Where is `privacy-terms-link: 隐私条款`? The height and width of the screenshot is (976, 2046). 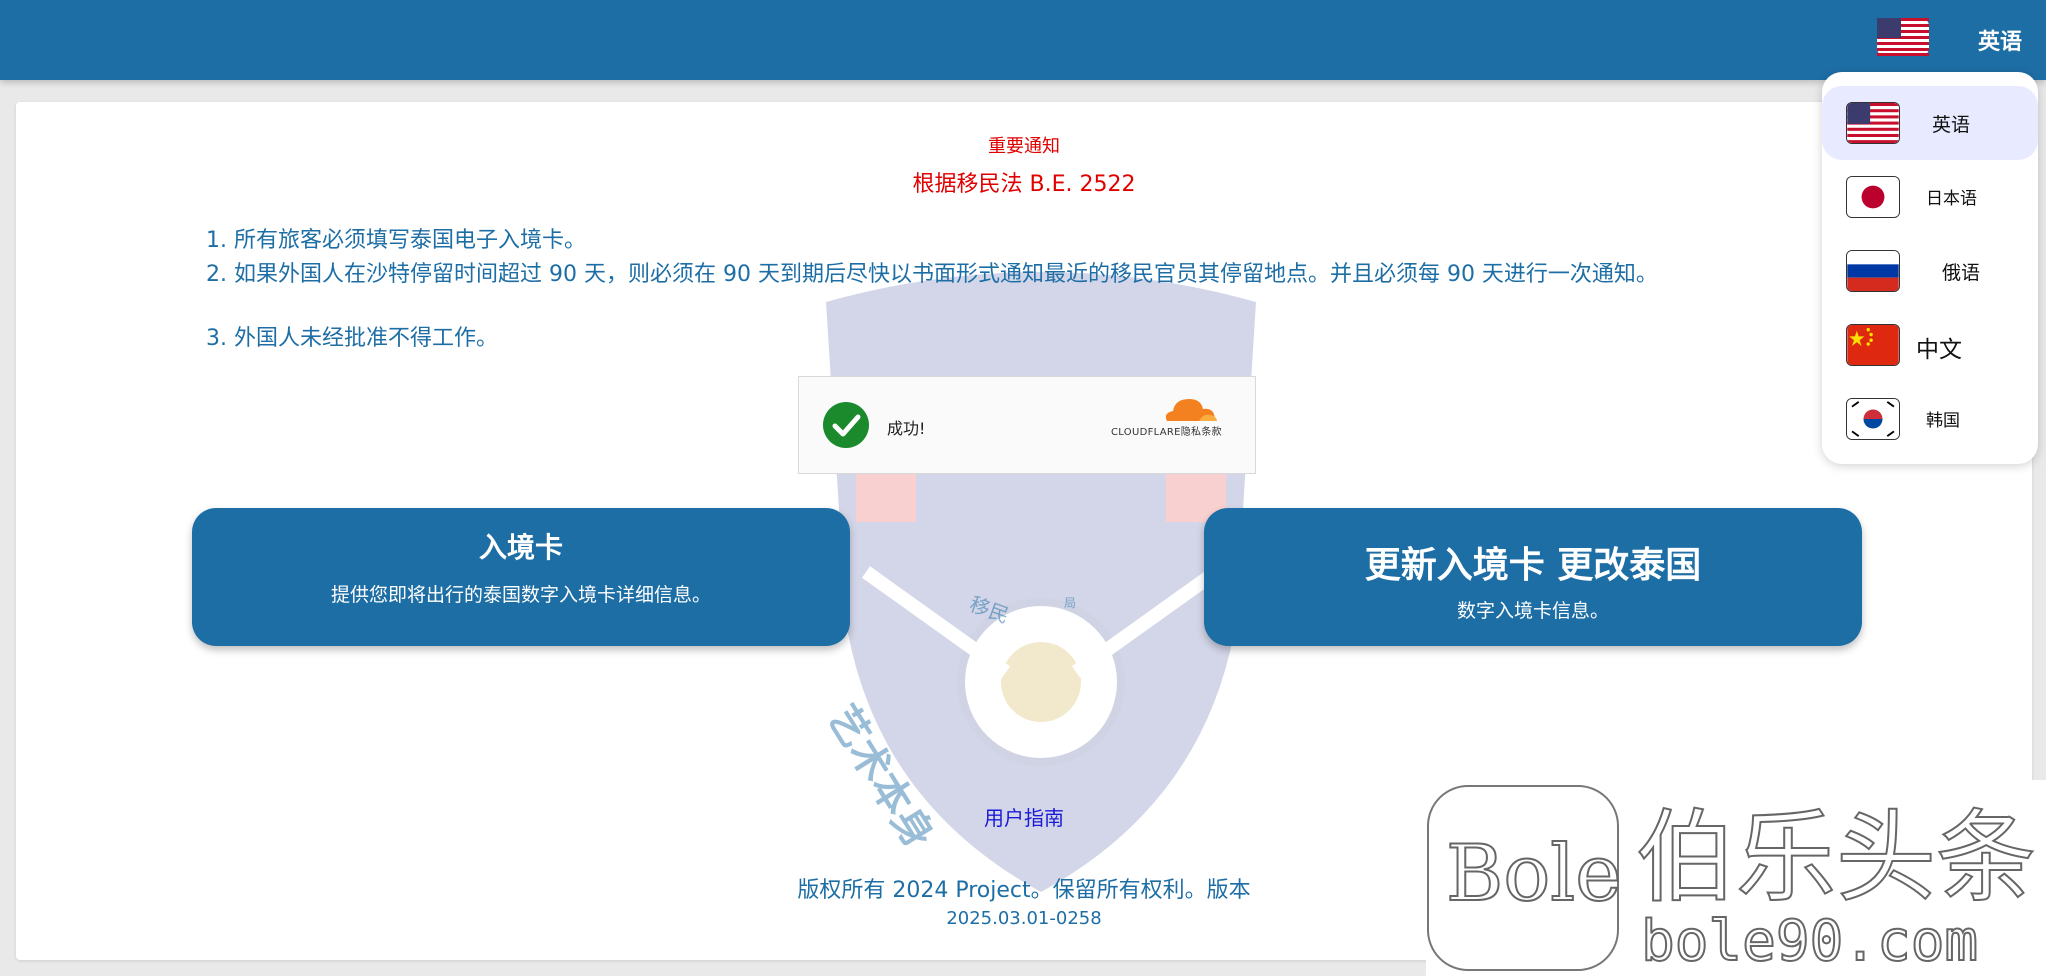
privacy-terms-link: 隐私条款 is located at coordinates (1201, 432).